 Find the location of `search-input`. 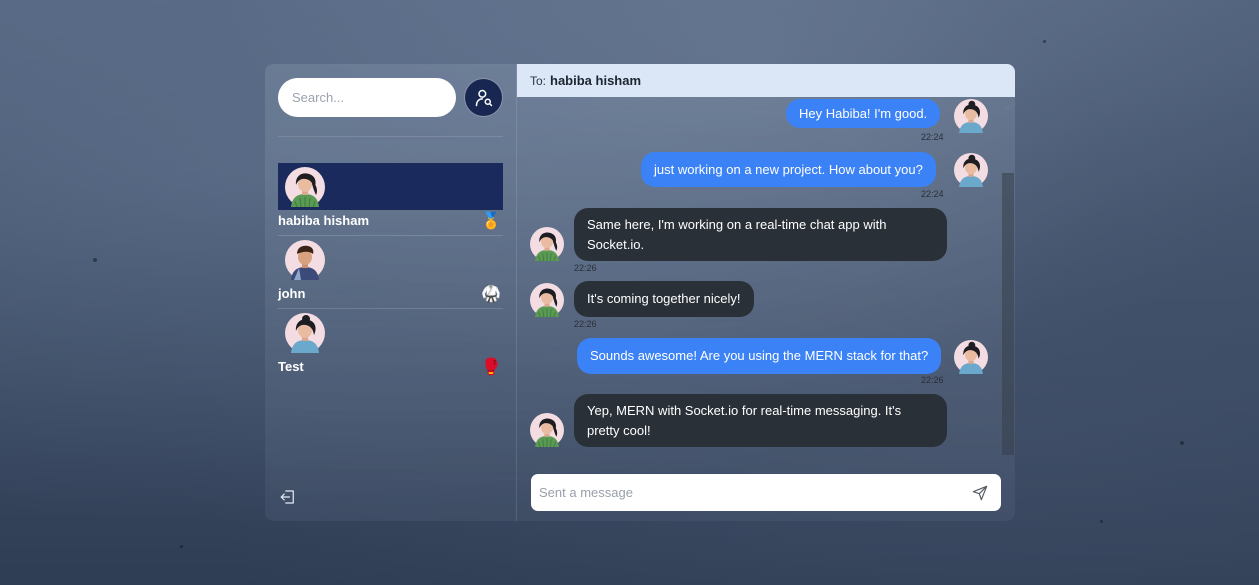

search-input is located at coordinates (367, 97).